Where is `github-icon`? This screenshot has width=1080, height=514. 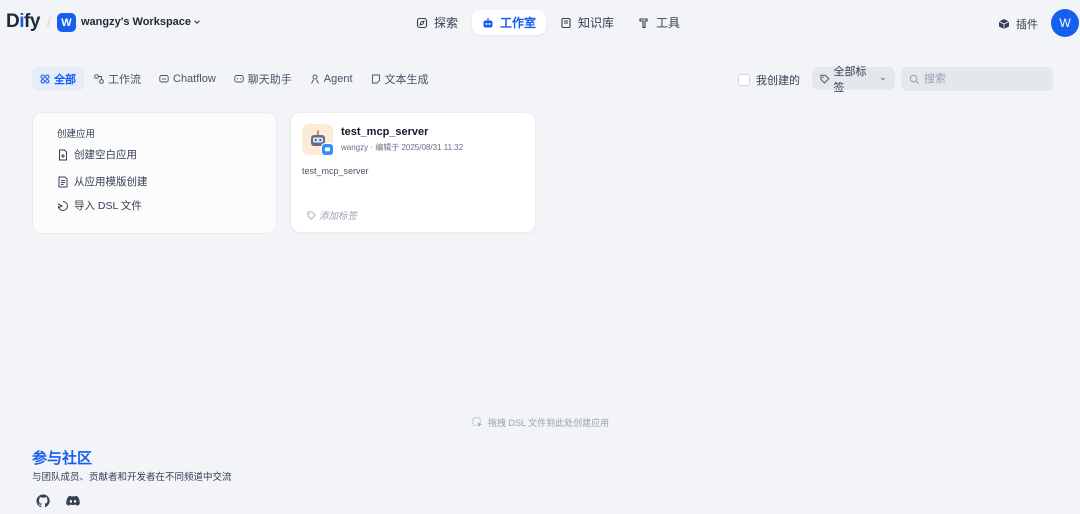
github-icon is located at coordinates (43, 501).